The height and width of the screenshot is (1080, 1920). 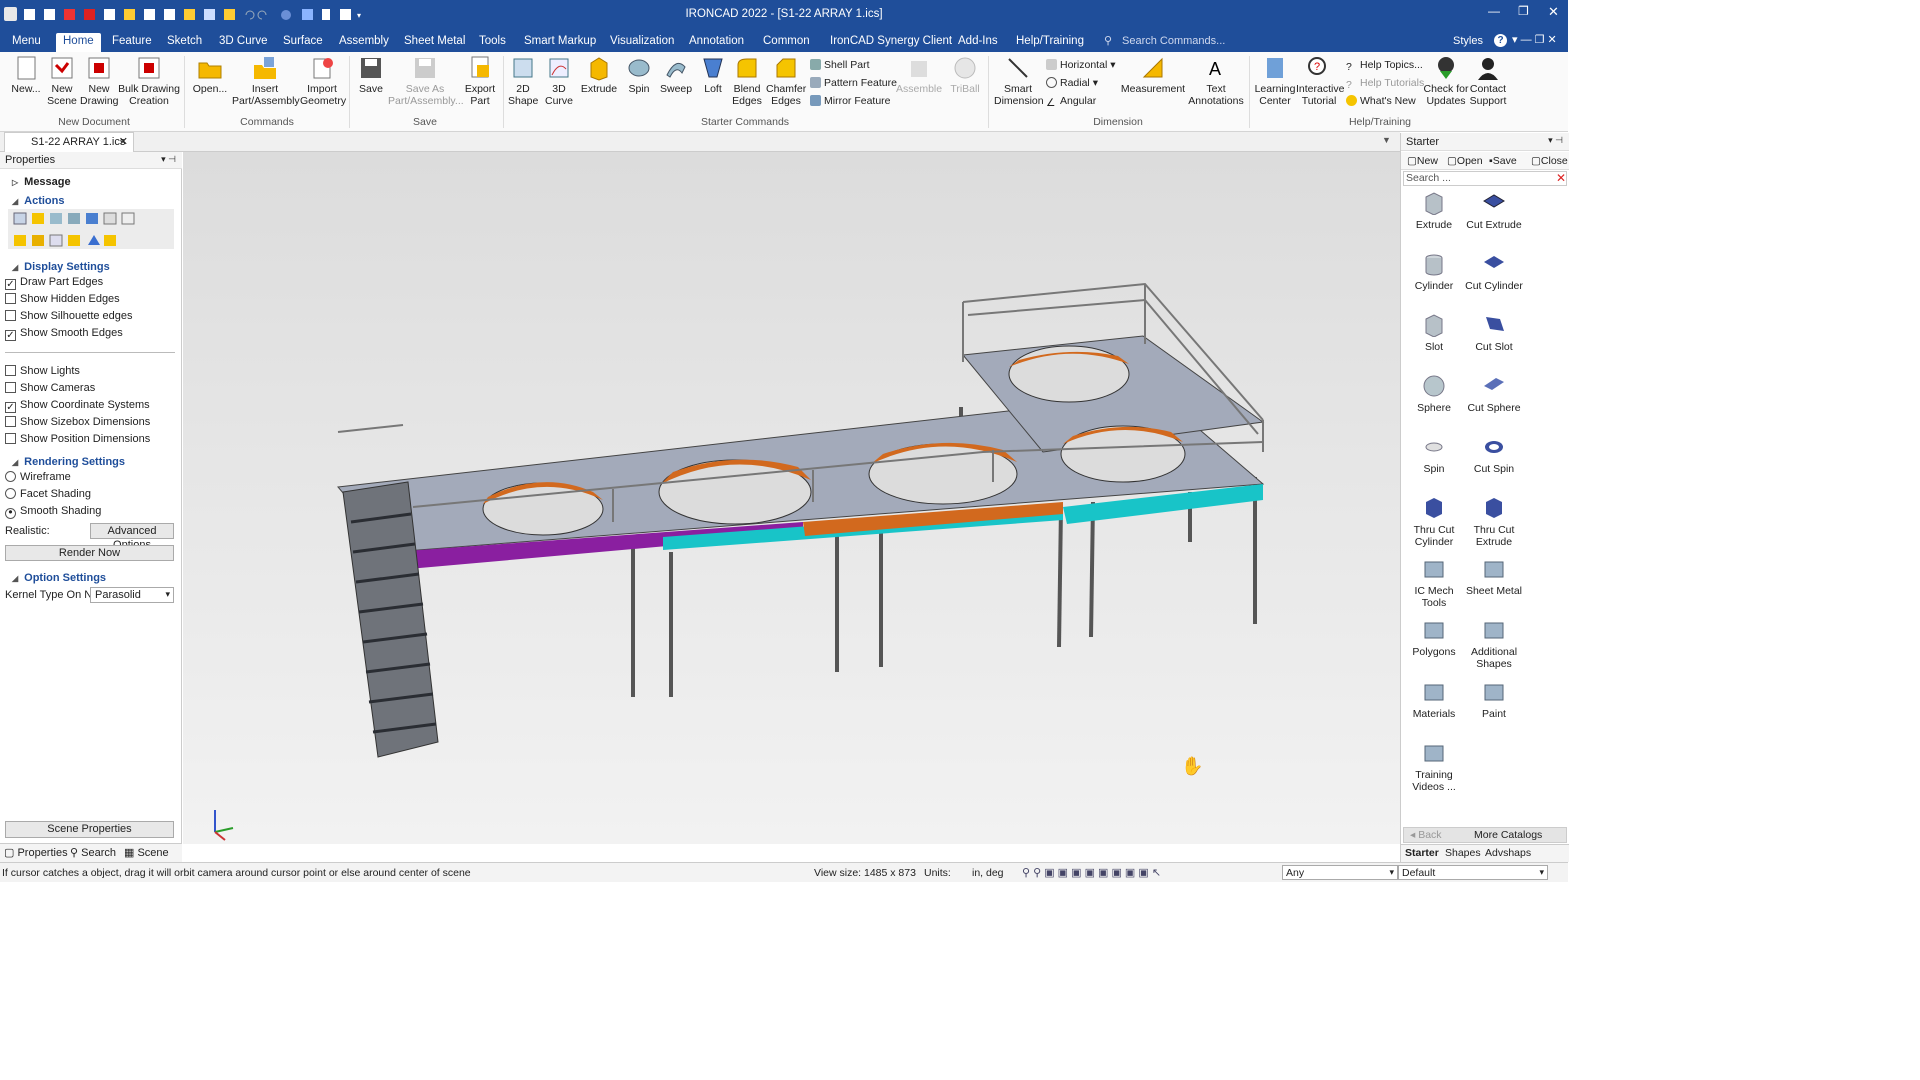 What do you see at coordinates (1500, 40) in the screenshot?
I see `help-icon: ?` at bounding box center [1500, 40].